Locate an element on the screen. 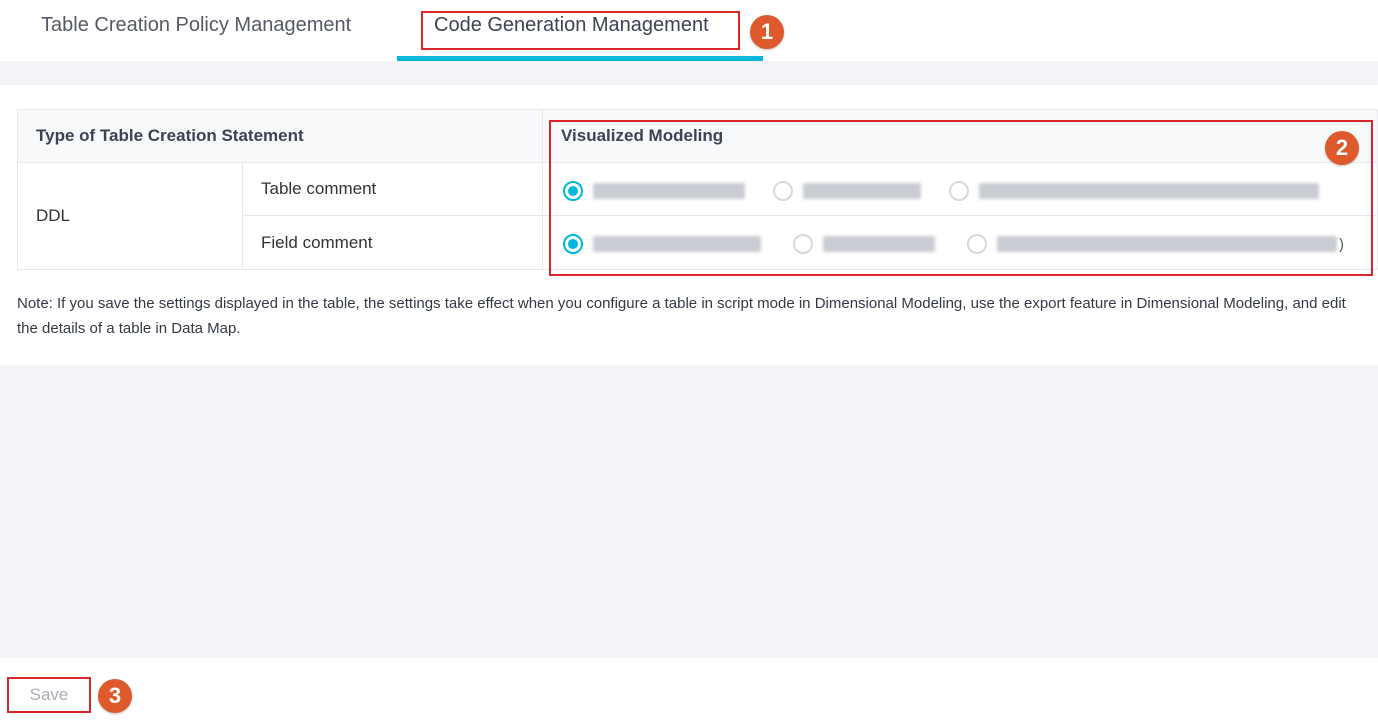  column-header-type: Type of Table Creation Statement is located at coordinates (280, 136).